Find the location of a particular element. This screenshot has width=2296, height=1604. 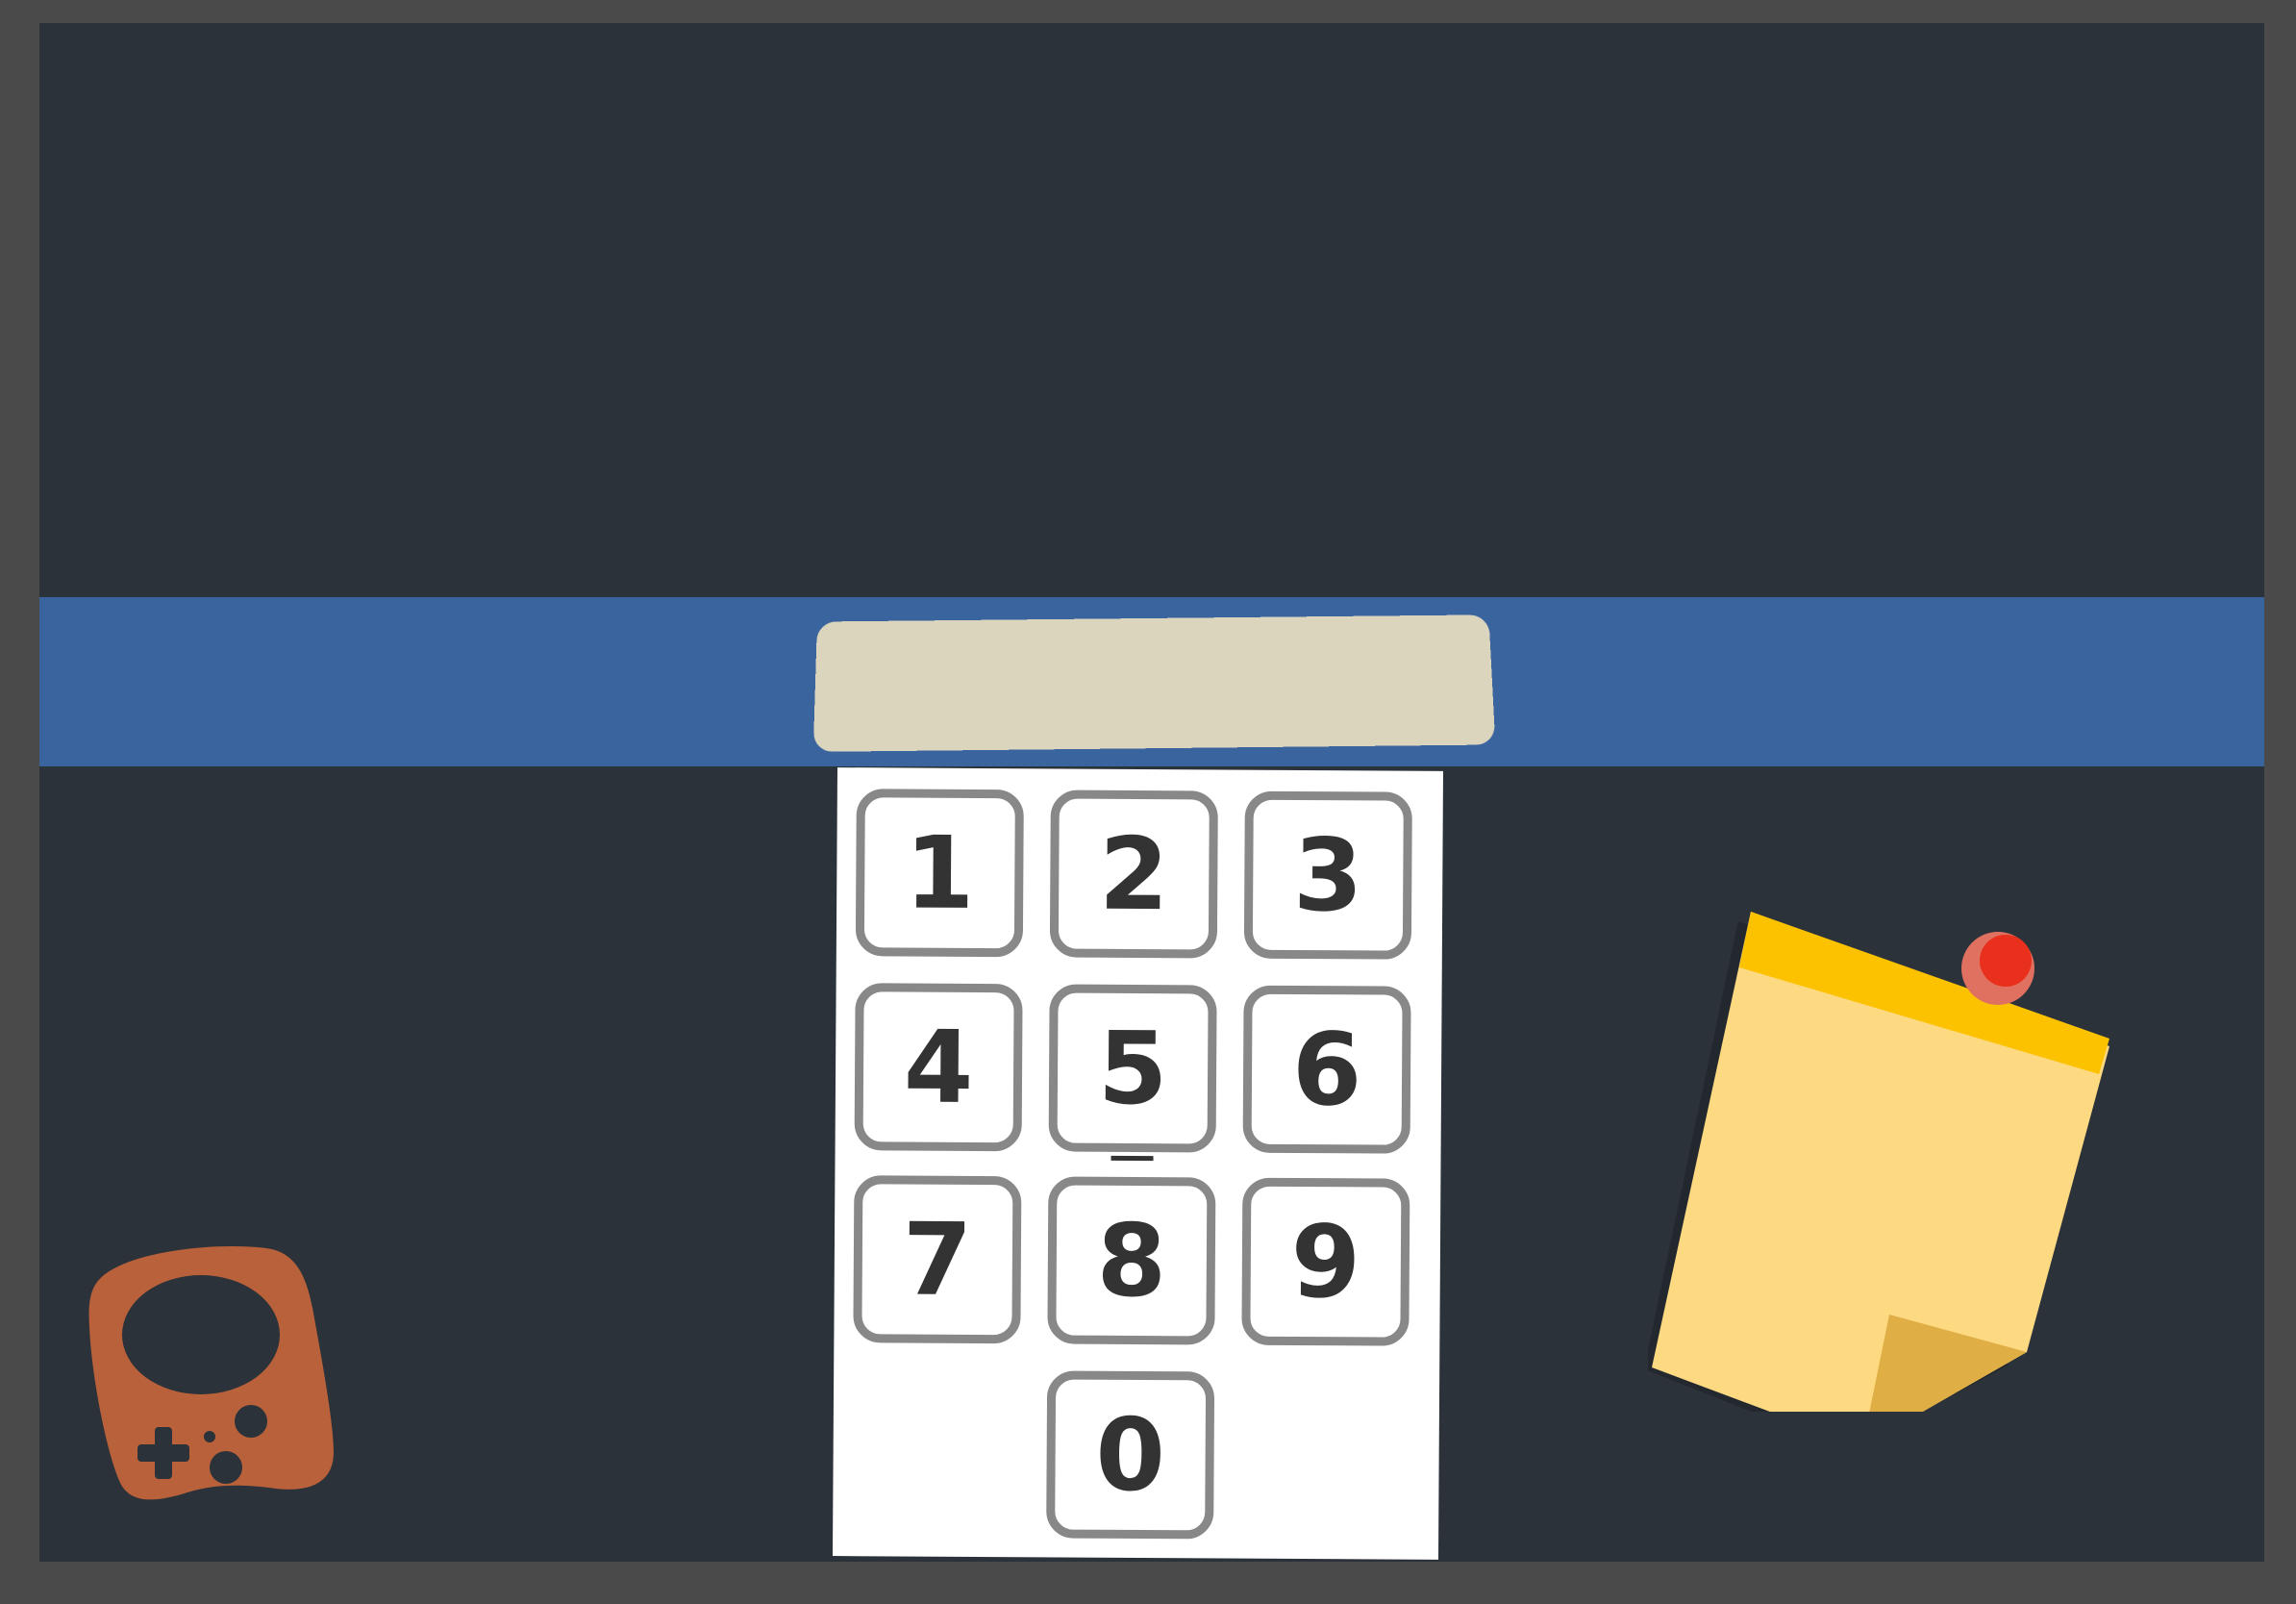

keypad-key-label: 0 is located at coordinates (1130, 1455).